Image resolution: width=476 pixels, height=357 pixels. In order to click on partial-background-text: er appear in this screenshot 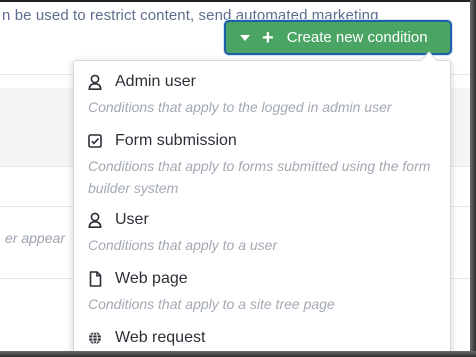, I will do `click(35, 238)`.